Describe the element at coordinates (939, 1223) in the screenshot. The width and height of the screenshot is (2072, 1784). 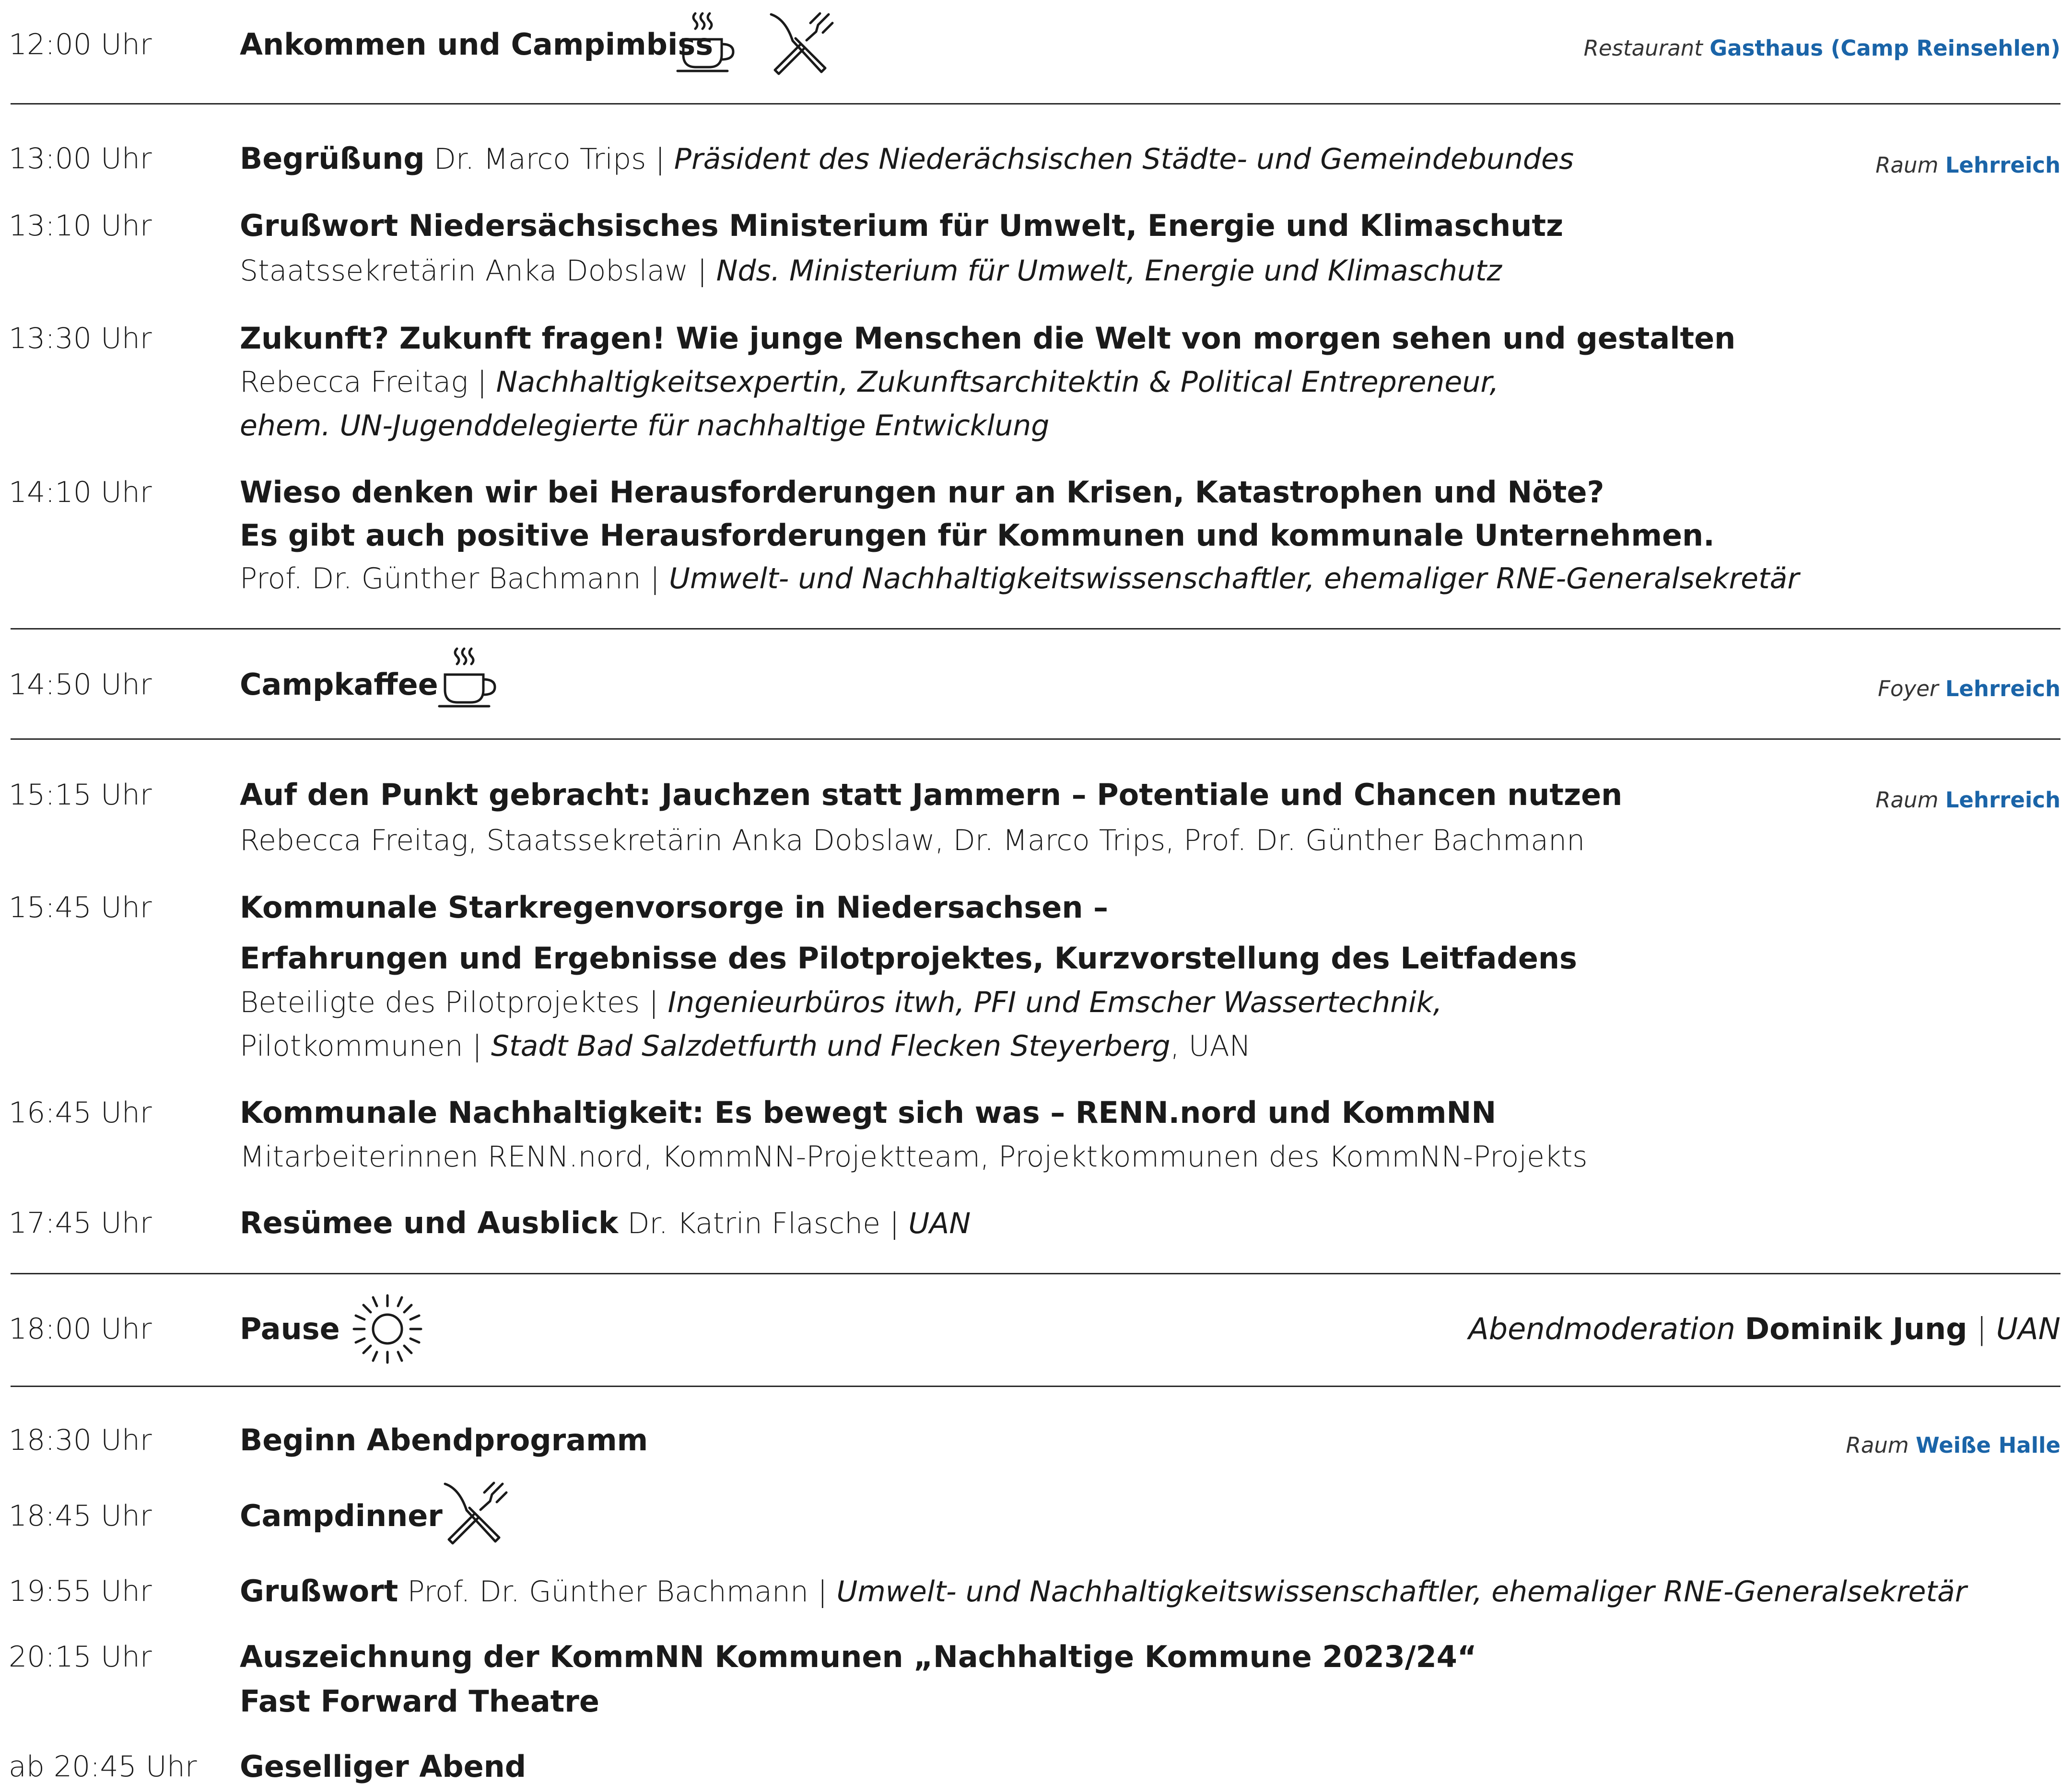
I see `speaker-role: UAN` at that location.